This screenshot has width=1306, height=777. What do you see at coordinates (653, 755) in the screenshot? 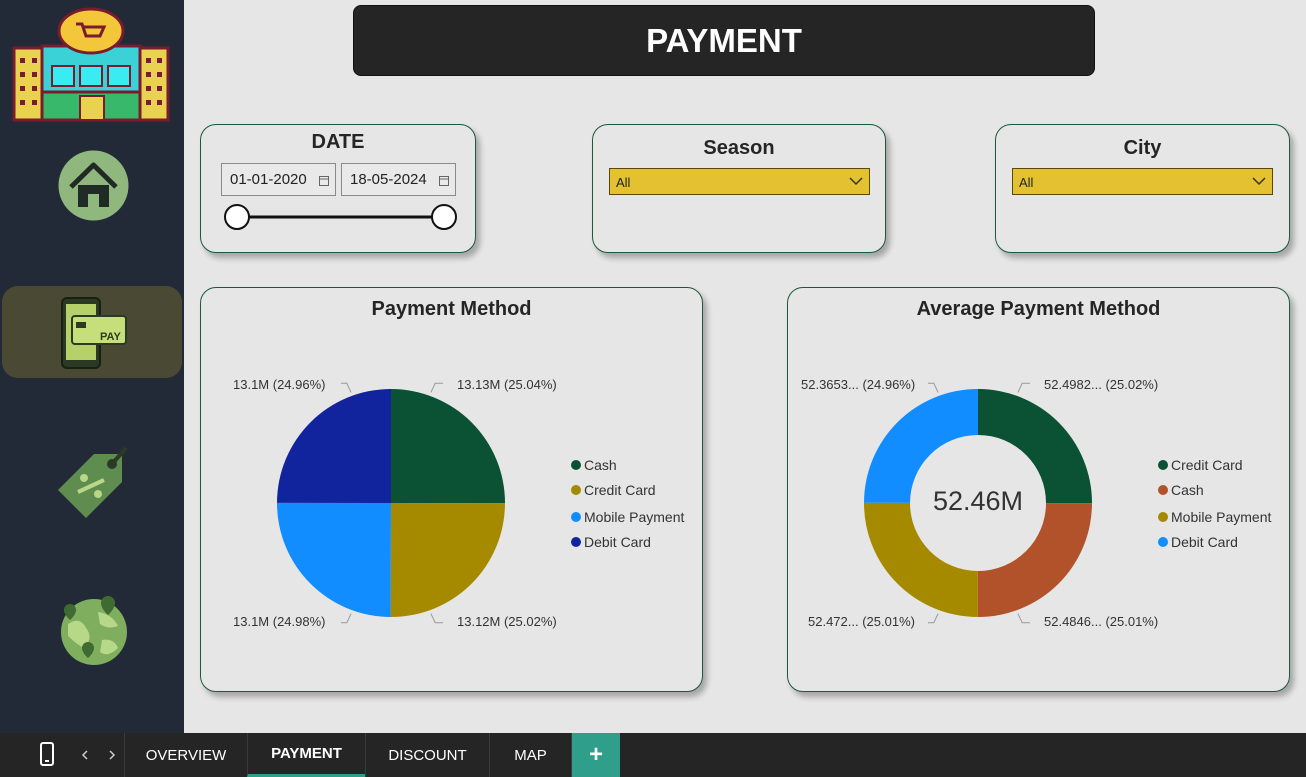
I see `page-tabs-bar: OVERVIEW PAYMENT DISCOUNT MAP +` at bounding box center [653, 755].